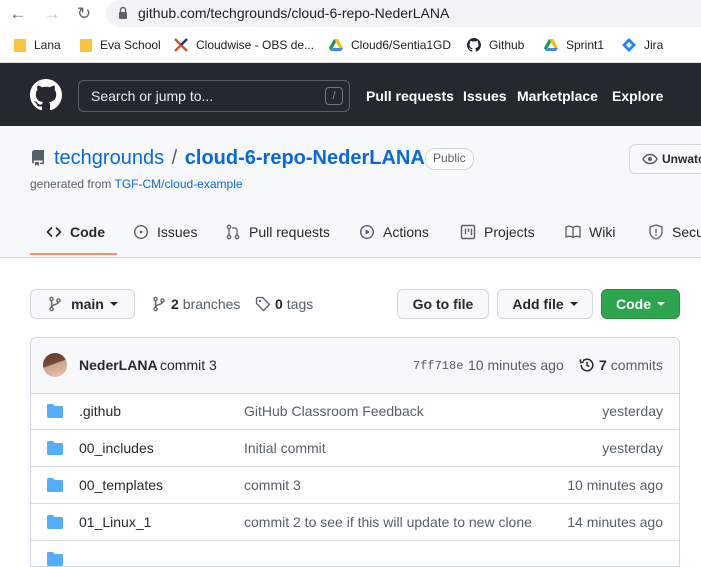  What do you see at coordinates (438, 366) in the screenshot?
I see `commit-sha: 7ff718e` at bounding box center [438, 366].